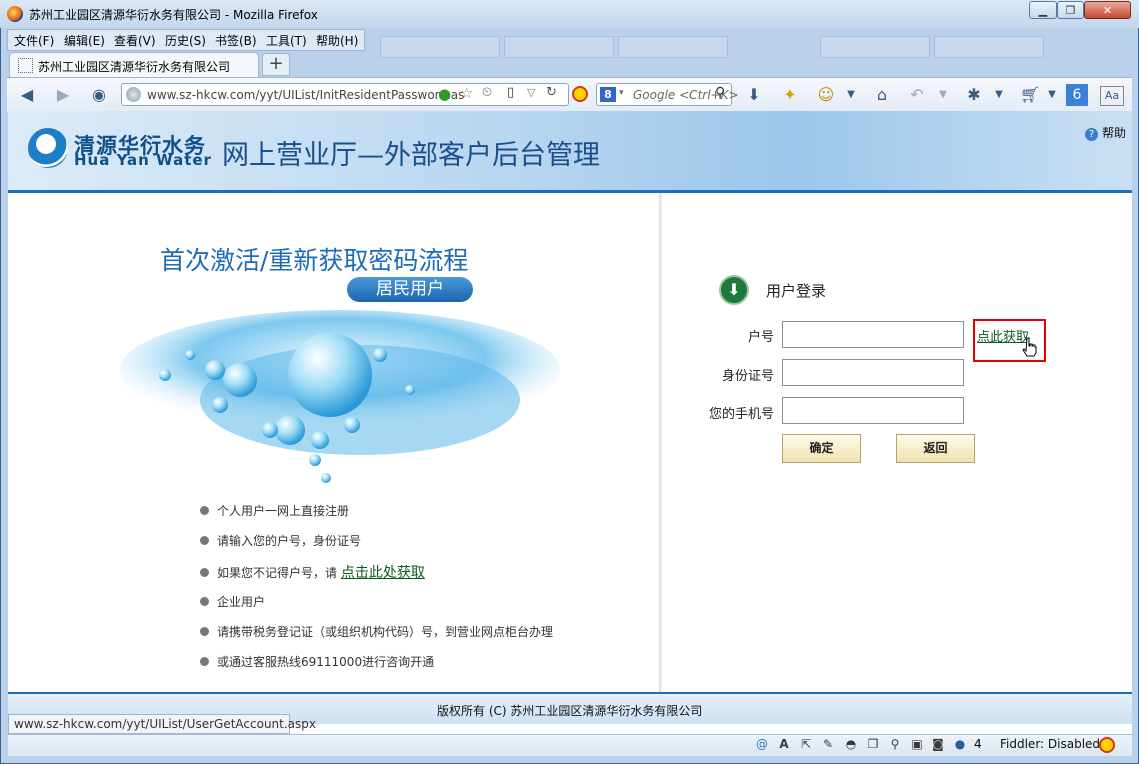 This screenshot has height=764, width=1139. Describe the element at coordinates (760, 337) in the screenshot. I see `account-label: 户号` at that location.